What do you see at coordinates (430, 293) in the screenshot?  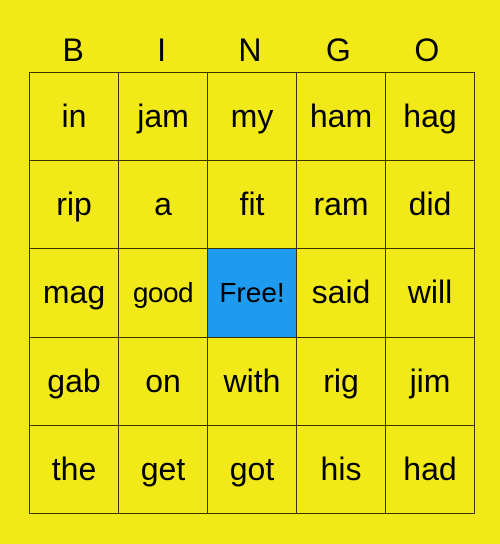 I see `bingo-cell: will` at bounding box center [430, 293].